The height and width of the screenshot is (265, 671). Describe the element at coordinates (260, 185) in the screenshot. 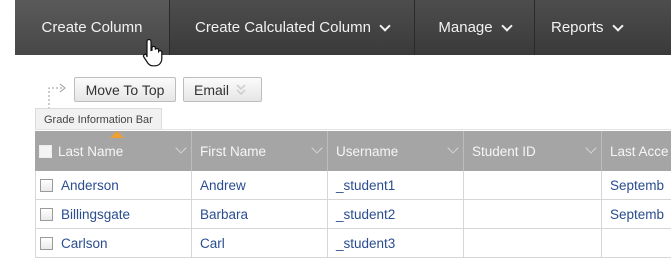

I see `cell-first-name: Andrew` at that location.